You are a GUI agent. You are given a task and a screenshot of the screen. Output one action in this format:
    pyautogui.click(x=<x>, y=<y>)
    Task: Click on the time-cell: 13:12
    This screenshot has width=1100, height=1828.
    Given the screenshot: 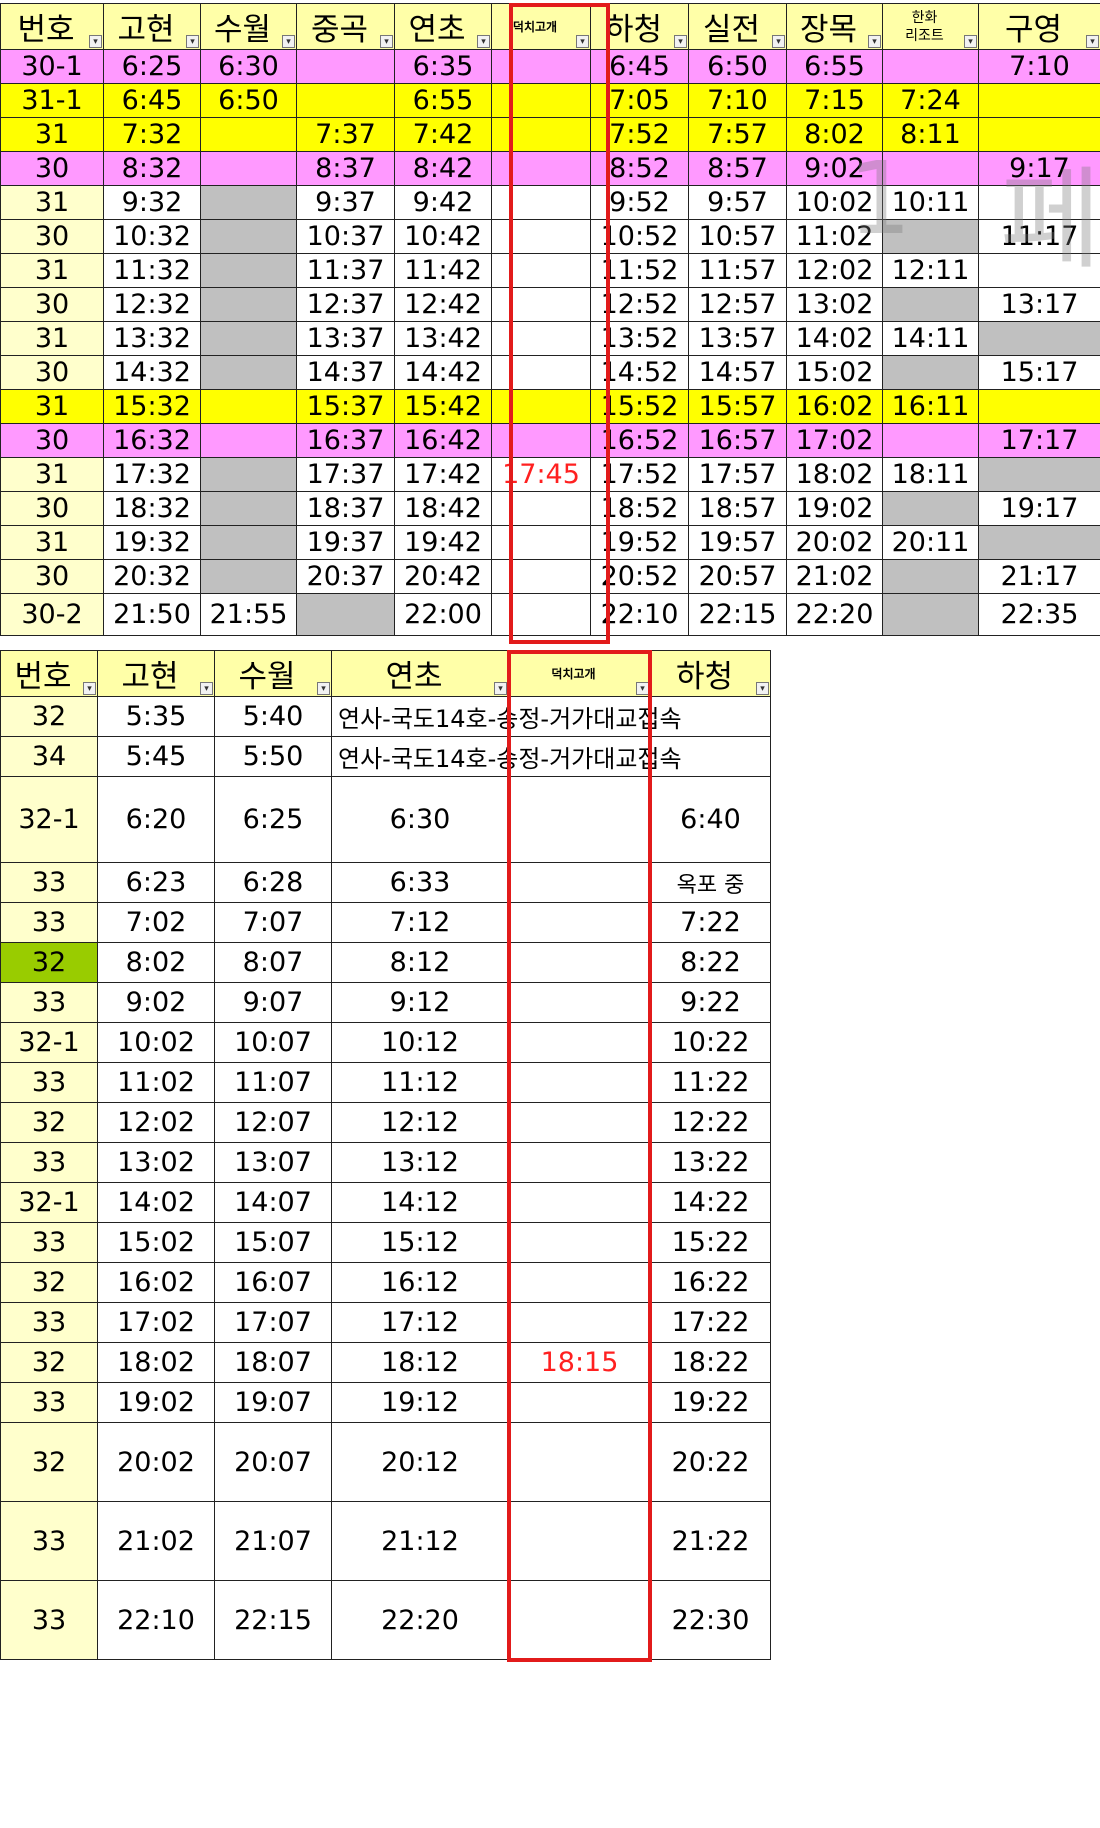 What is the action you would take?
    pyautogui.click(x=420, y=1162)
    